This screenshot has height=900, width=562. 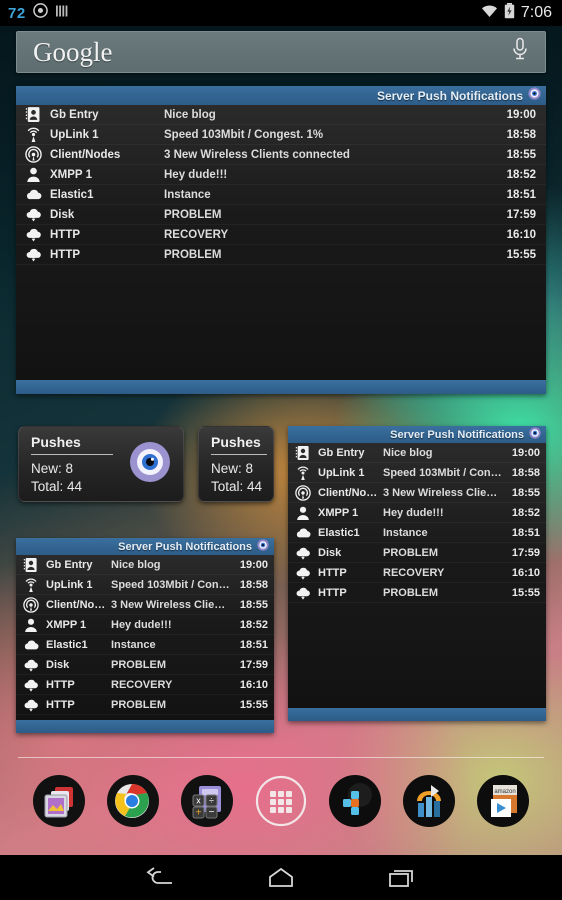 What do you see at coordinates (417, 714) in the screenshot?
I see `widget-footer` at bounding box center [417, 714].